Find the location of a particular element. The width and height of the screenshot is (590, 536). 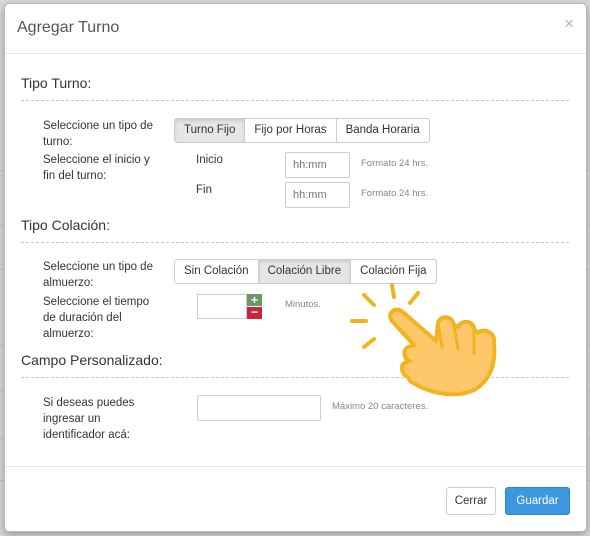

fijo-por-horas-button: Fijo por Horas is located at coordinates (290, 130).